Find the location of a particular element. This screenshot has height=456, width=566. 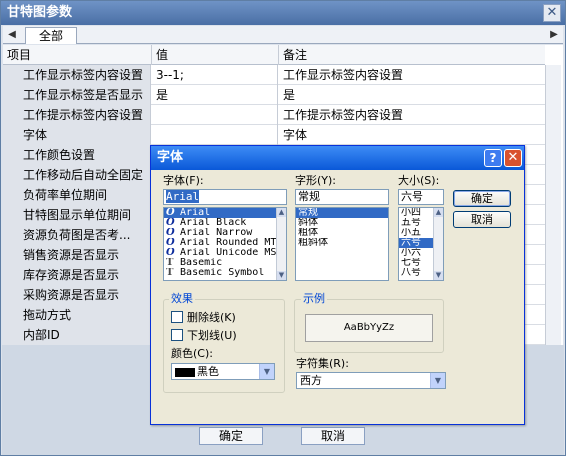

font-list-label: Arial is located at coordinates (195, 213).